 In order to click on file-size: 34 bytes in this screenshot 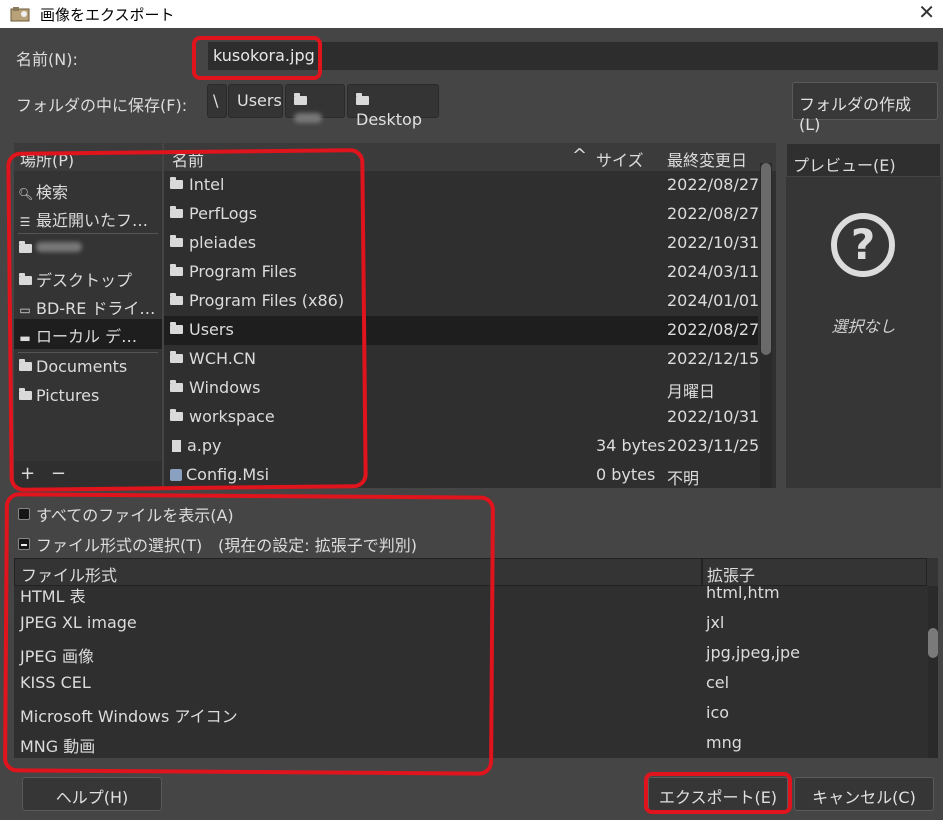, I will do `click(631, 445)`.